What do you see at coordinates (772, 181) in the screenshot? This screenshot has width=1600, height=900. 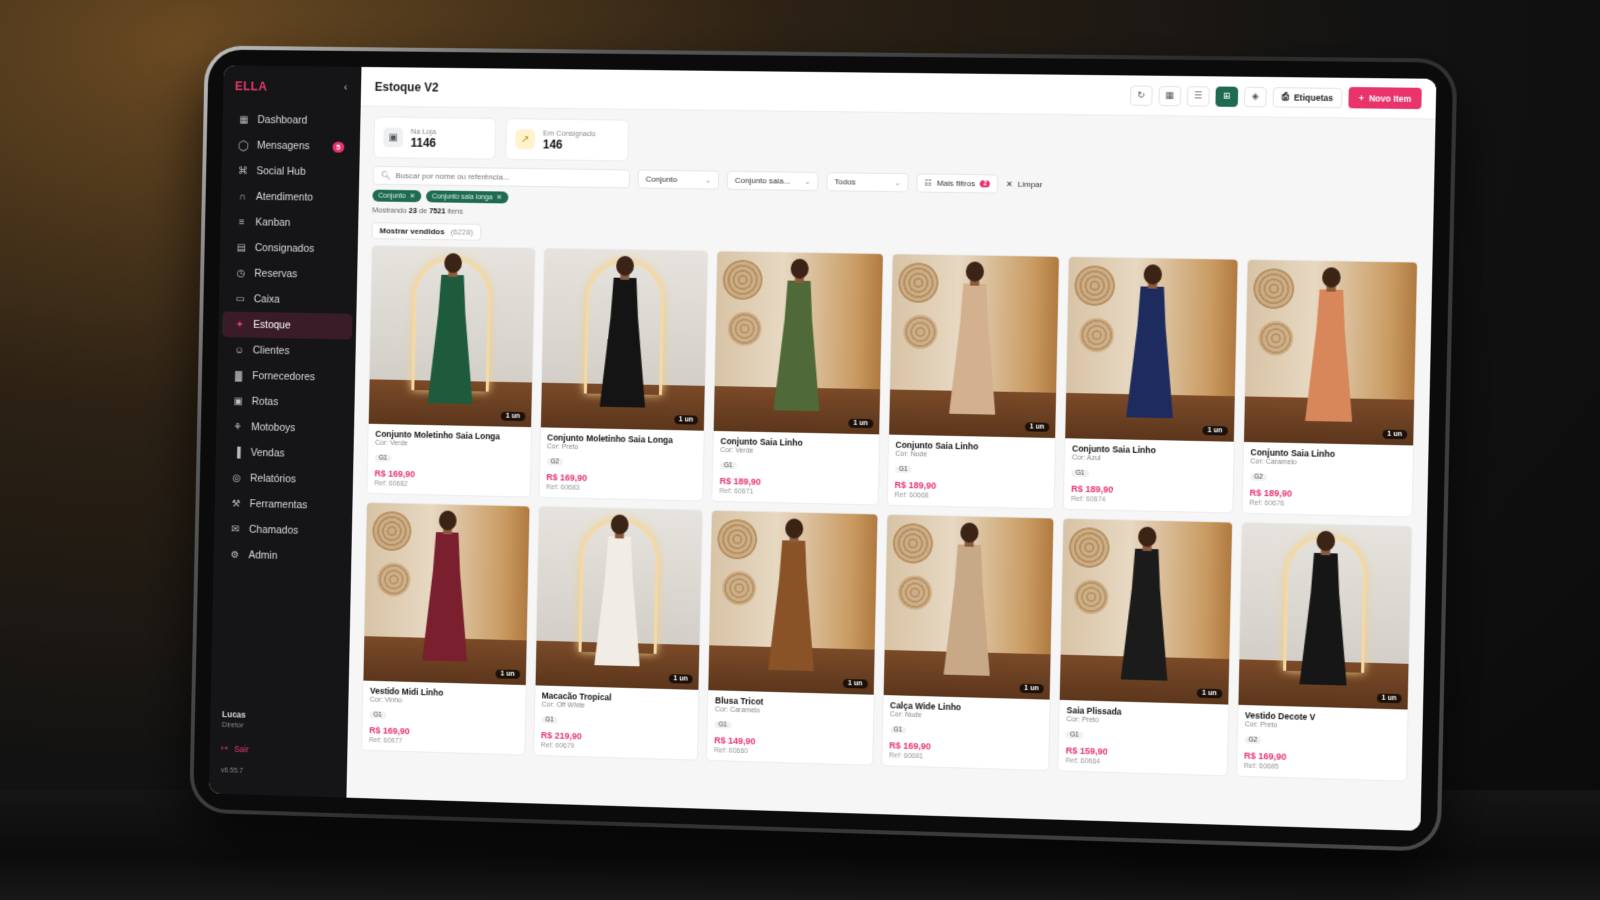 I see `subcategory-select: Conjunto saia... ⌄` at bounding box center [772, 181].